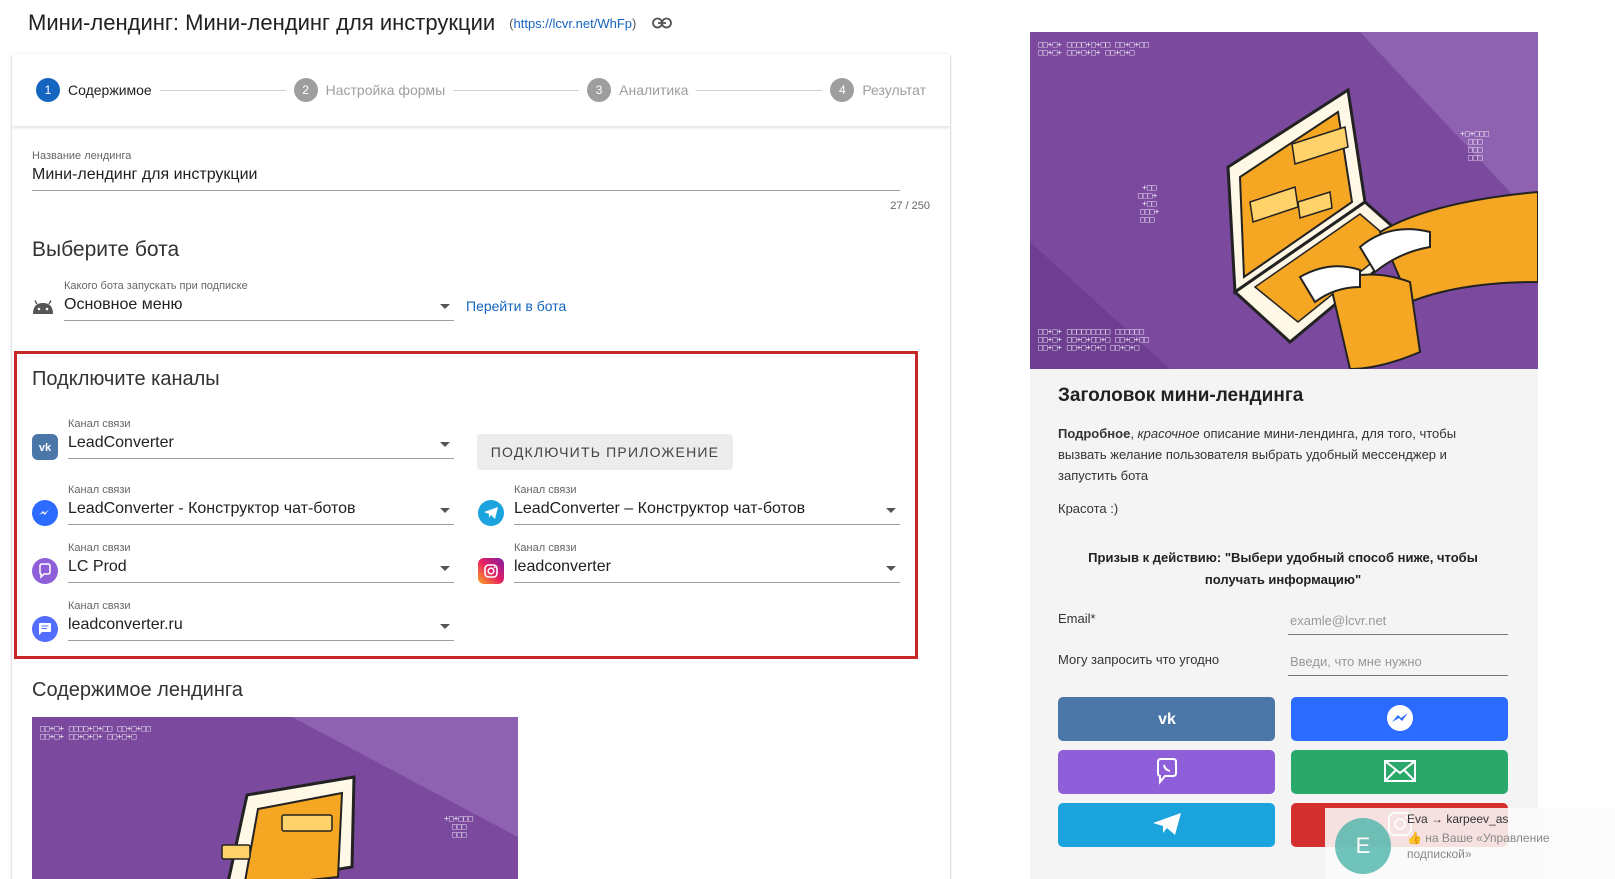  Describe the element at coordinates (94, 90) in the screenshot. I see `step-content: 1 Содержимое` at that location.